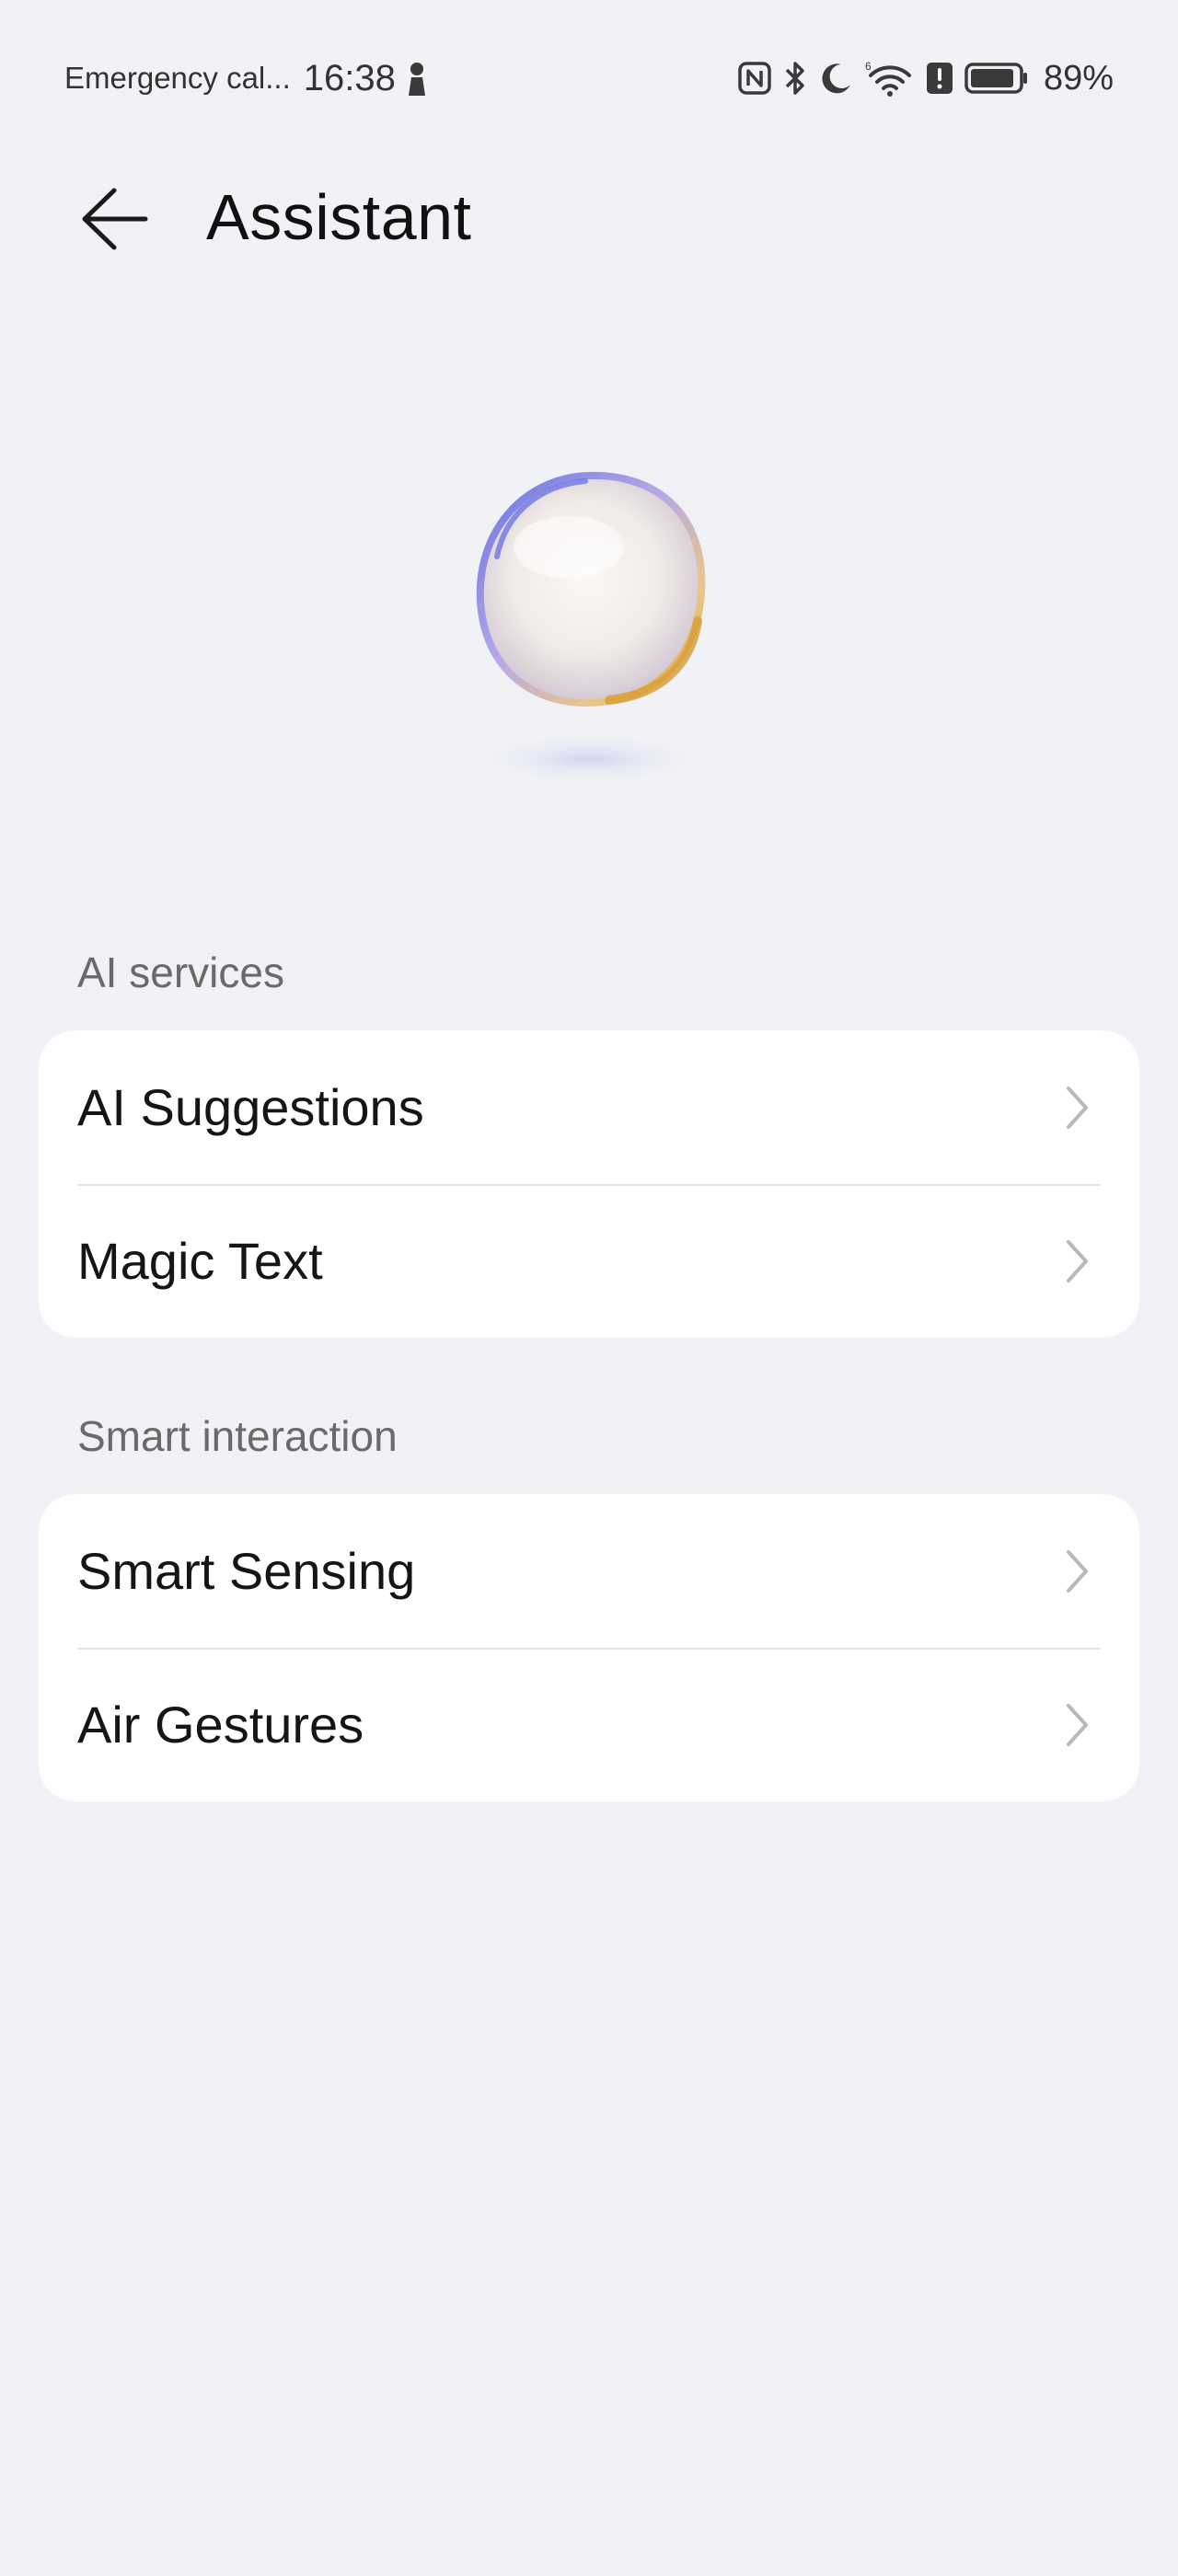 The height and width of the screenshot is (2576, 1178). Describe the element at coordinates (1078, 78) in the screenshot. I see `battery-percentage: 89%` at that location.